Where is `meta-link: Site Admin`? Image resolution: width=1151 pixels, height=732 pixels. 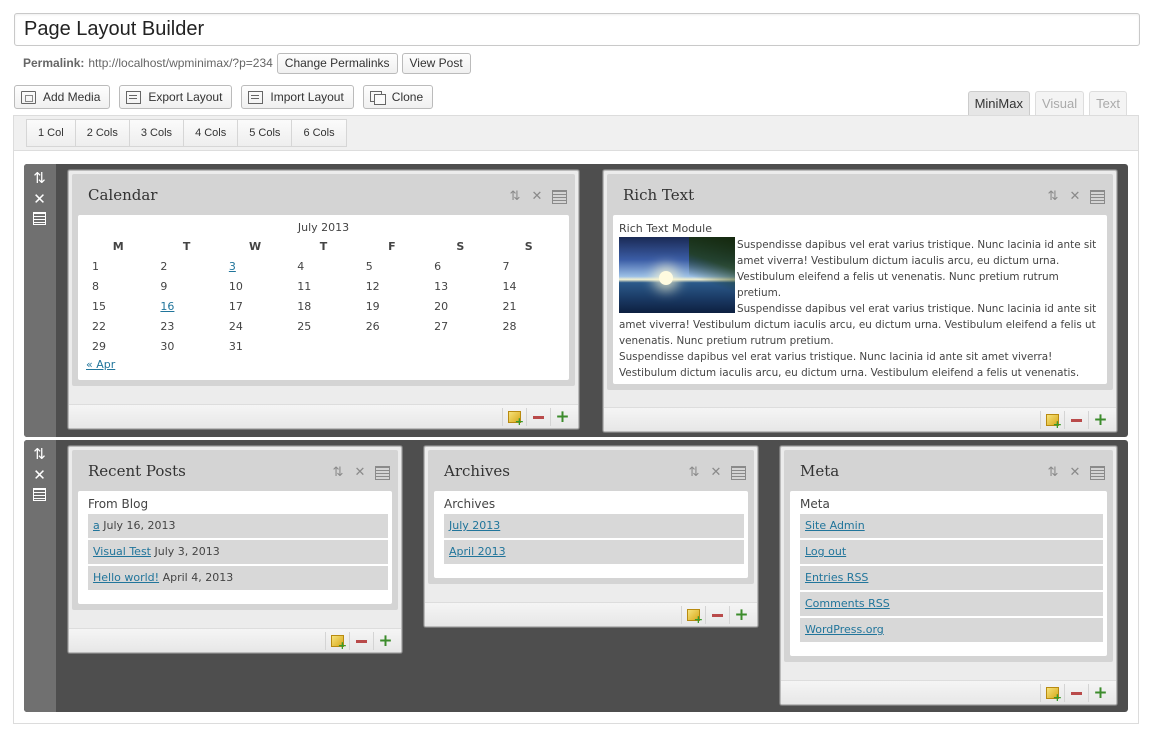 meta-link: Site Admin is located at coordinates (835, 525).